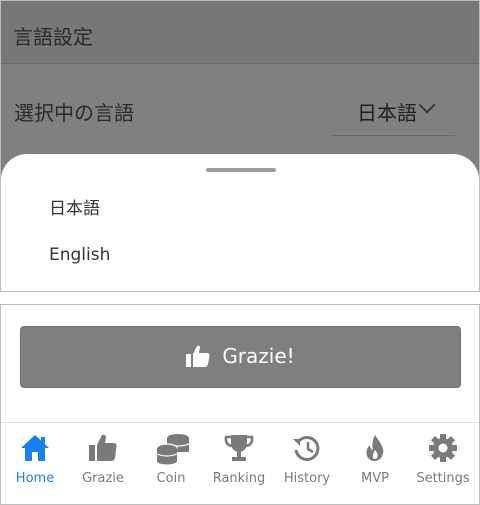 The height and width of the screenshot is (505, 480). I want to click on tab-mvp: MVP, so click(375, 464).